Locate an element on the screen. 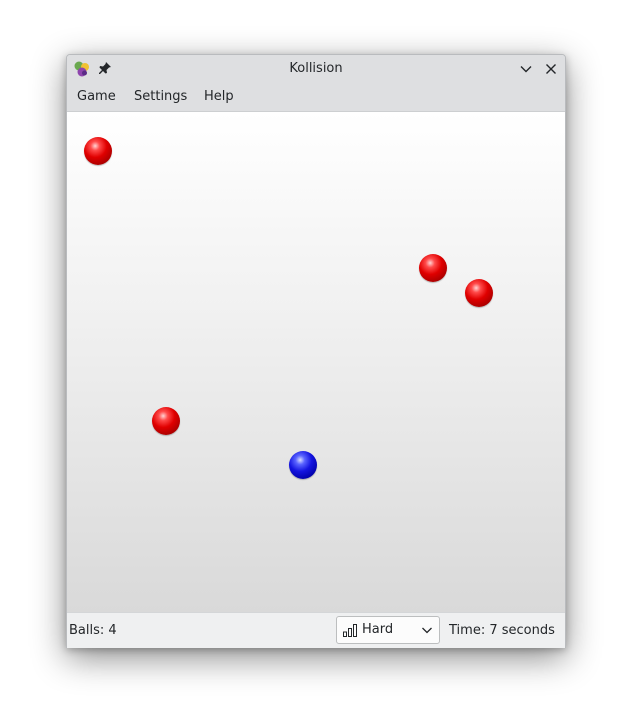  status-bar: Balls: 4 Hard Time: 7 seconds is located at coordinates (316, 630).